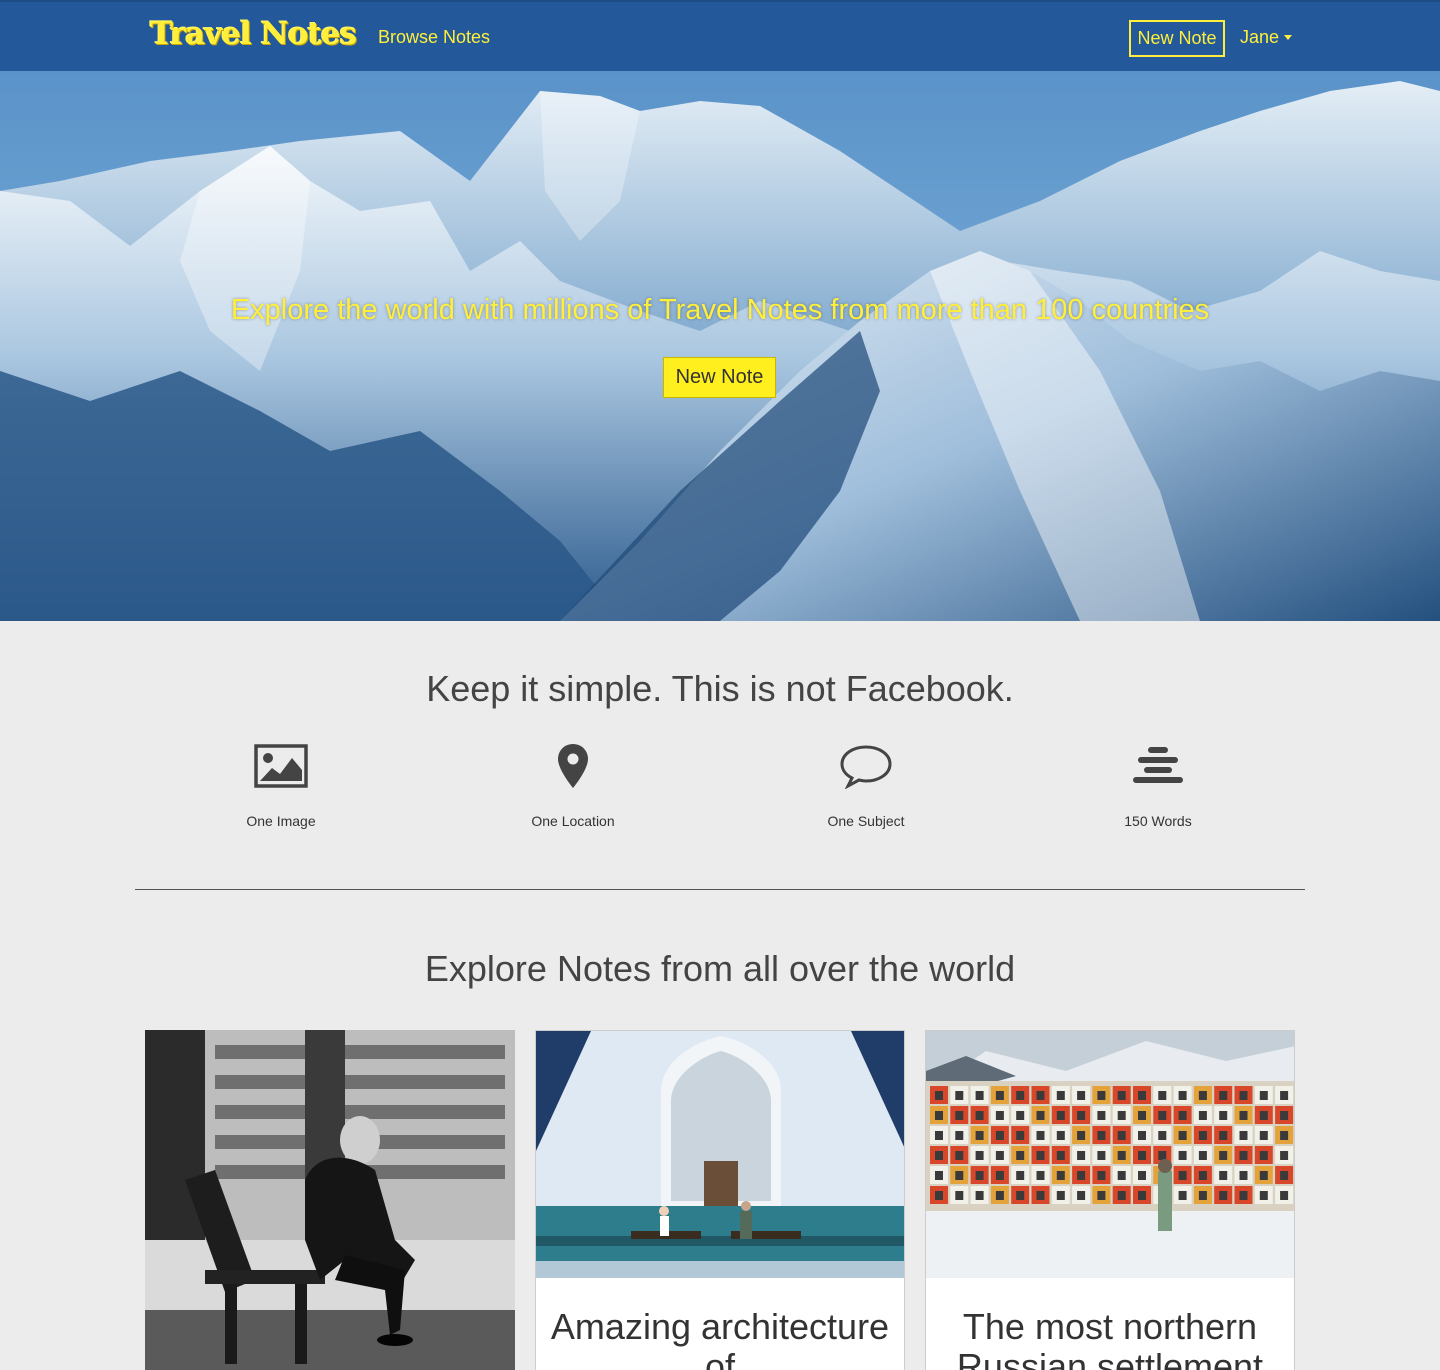 Image resolution: width=1440 pixels, height=1370 pixels. I want to click on feature-label: One Image, so click(281, 821).